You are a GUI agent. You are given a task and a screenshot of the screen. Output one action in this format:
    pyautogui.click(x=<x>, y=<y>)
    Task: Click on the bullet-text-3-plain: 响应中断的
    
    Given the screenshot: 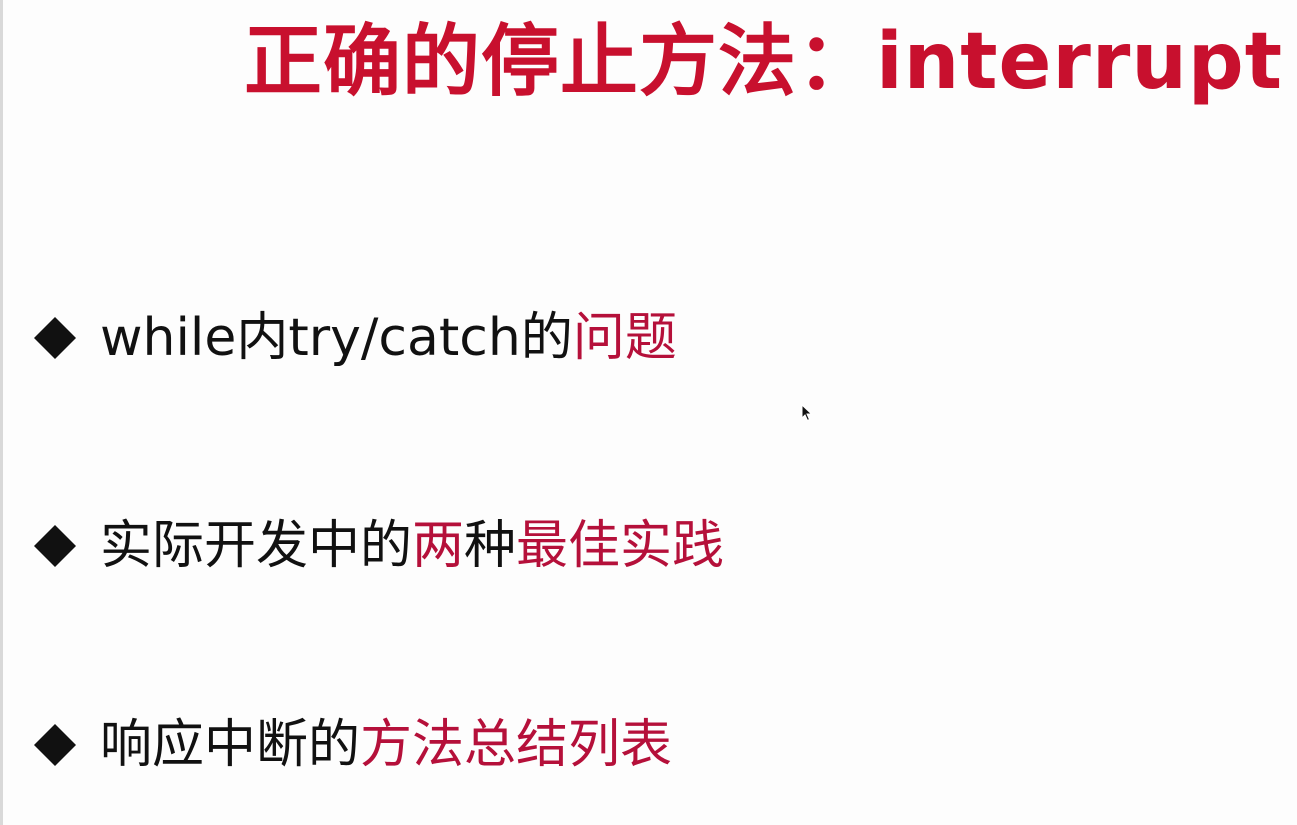 What is the action you would take?
    pyautogui.click(x=230, y=745)
    